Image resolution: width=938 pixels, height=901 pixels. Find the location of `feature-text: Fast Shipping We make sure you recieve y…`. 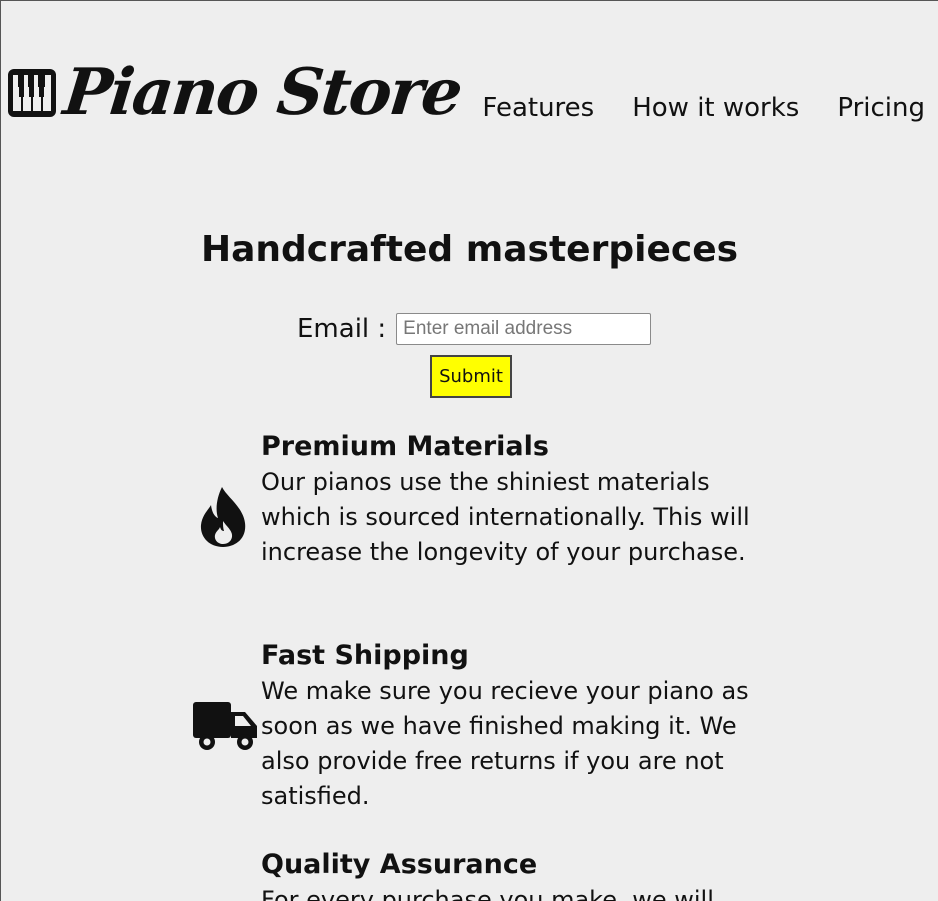

feature-text: Fast Shipping We make sure you recieve y… is located at coordinates (506, 726).